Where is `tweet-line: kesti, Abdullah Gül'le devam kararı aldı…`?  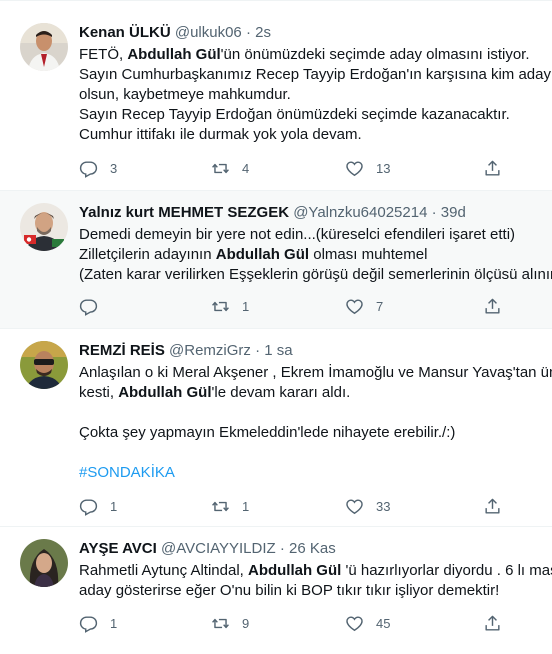 tweet-line: kesti, Abdullah Gül'le devam kararı aldı… is located at coordinates (215, 392).